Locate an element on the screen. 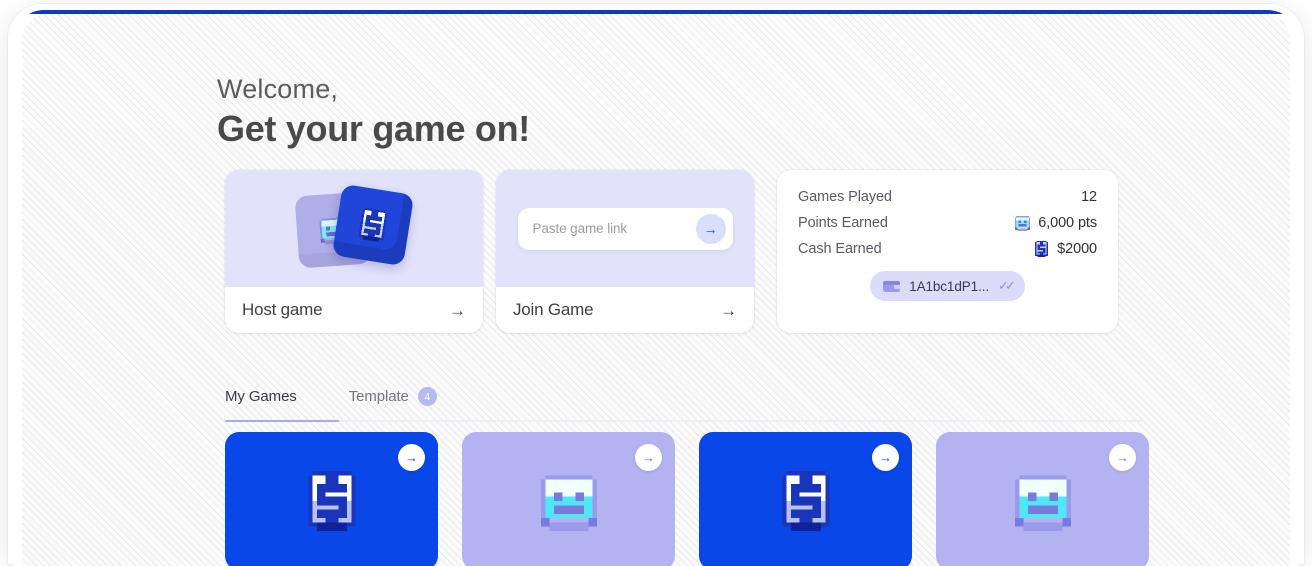  games-tabs: My Games Template 4 is located at coordinates (684, 402).